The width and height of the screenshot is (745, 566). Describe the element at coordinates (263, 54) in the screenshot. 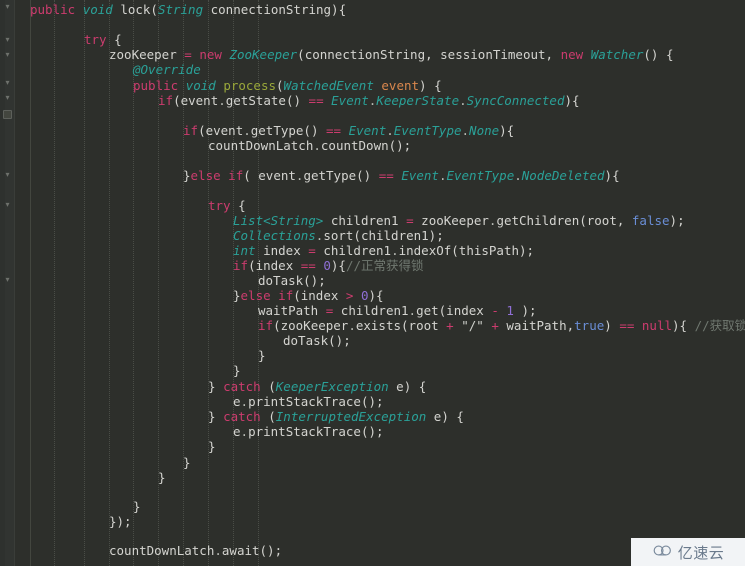

I see `code-token-kw2: ZooKeeper` at that location.